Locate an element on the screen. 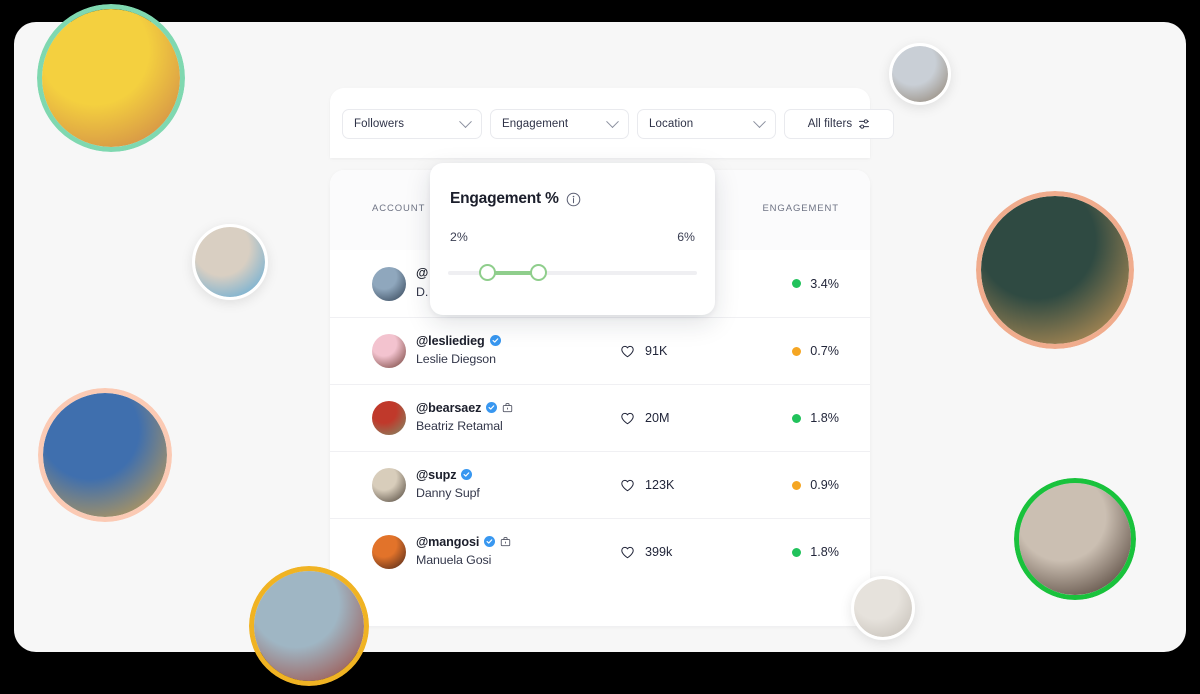  table-row: @bearsaez Beatriz Retamal 20M 1.8% is located at coordinates (600, 417).